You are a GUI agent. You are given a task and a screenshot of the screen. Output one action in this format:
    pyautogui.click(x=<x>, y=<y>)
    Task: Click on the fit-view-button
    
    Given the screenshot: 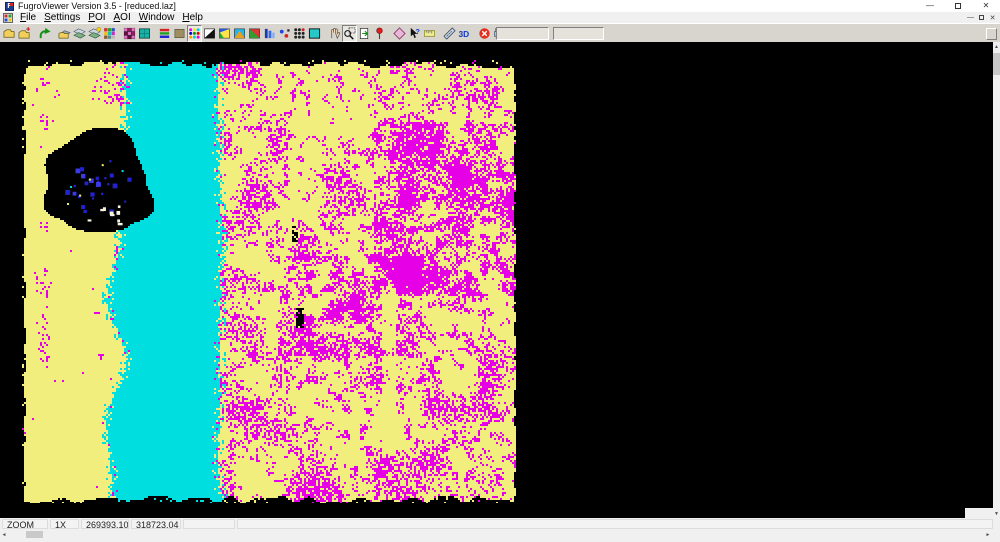 What is the action you would take?
    pyautogui.click(x=364, y=33)
    